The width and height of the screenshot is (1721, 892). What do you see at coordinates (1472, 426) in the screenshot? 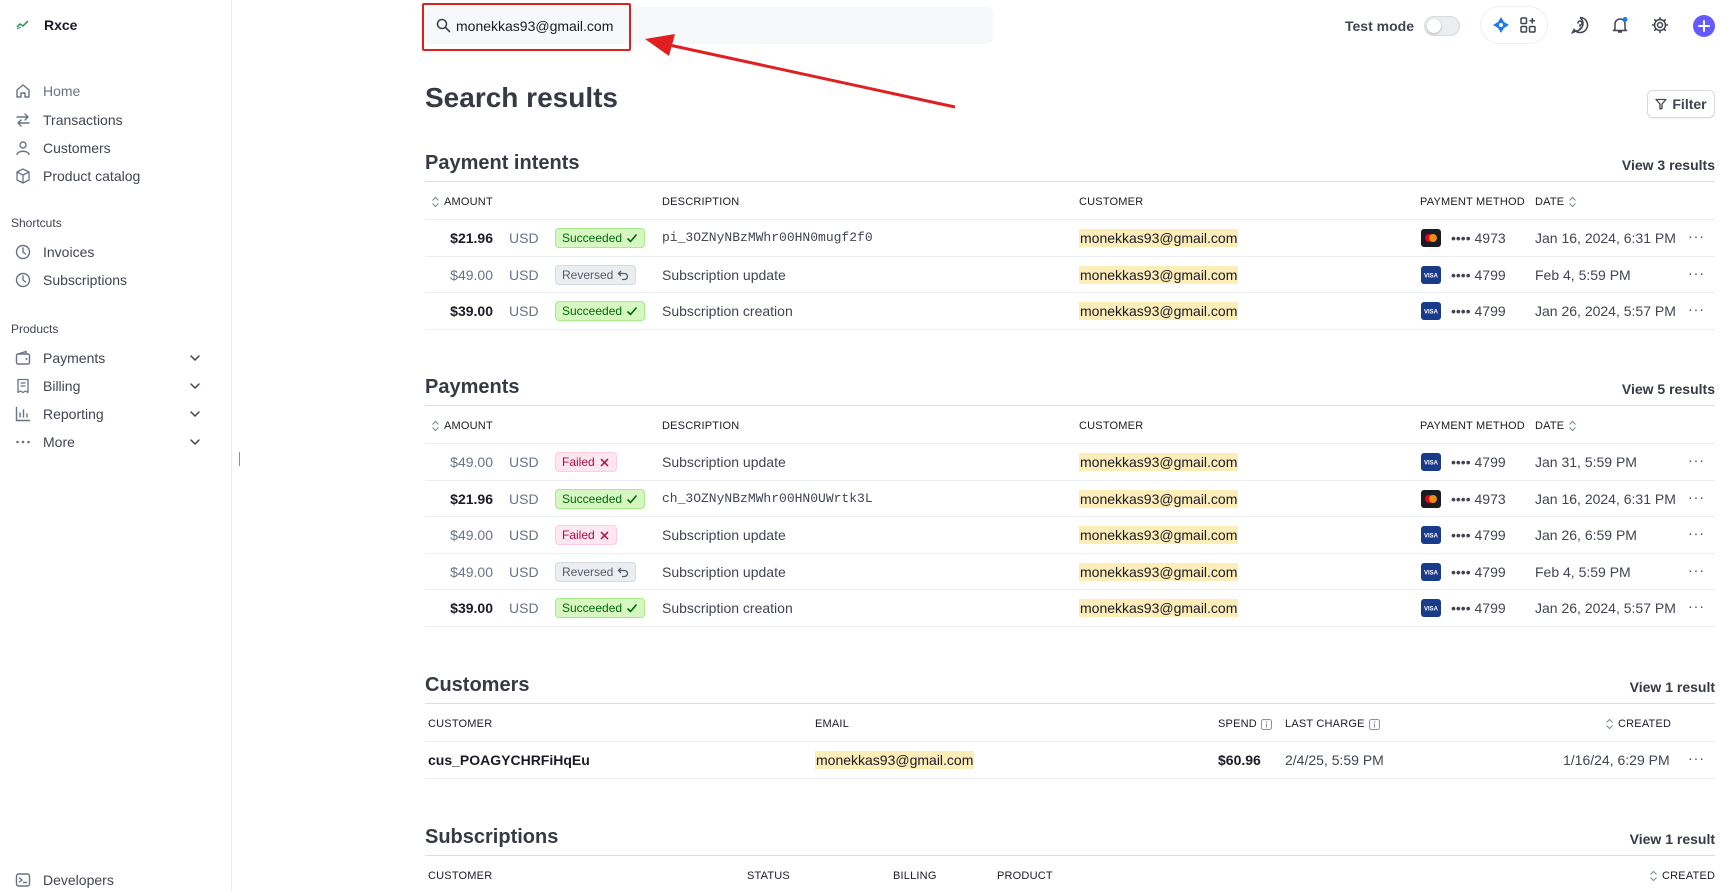
I see `column-label: PAYMENT METHOD` at bounding box center [1472, 426].